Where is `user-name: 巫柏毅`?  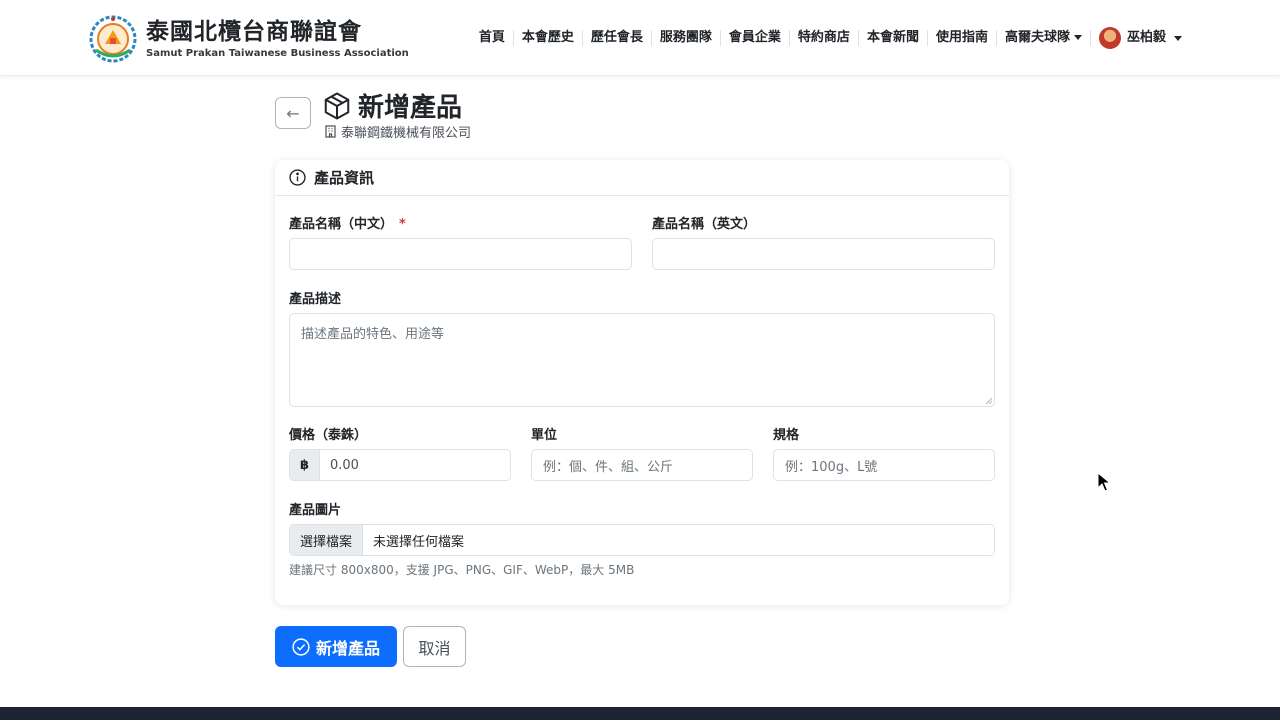
user-name: 巫柏毅 is located at coordinates (1146, 37).